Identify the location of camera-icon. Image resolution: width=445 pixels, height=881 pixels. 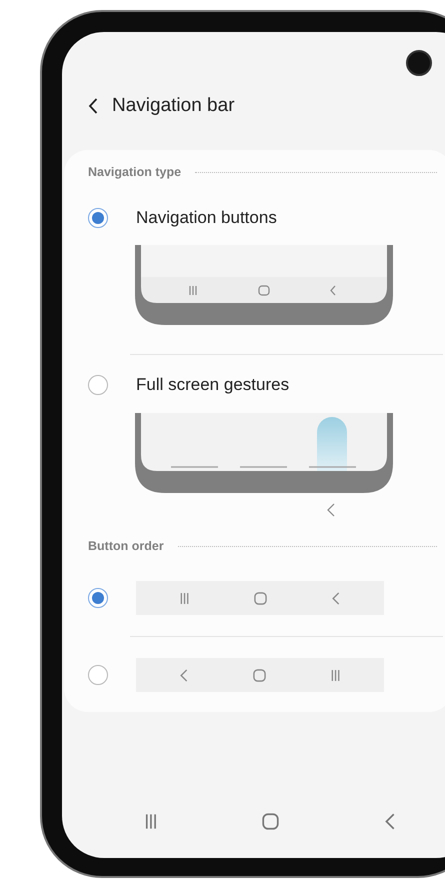
(419, 63).